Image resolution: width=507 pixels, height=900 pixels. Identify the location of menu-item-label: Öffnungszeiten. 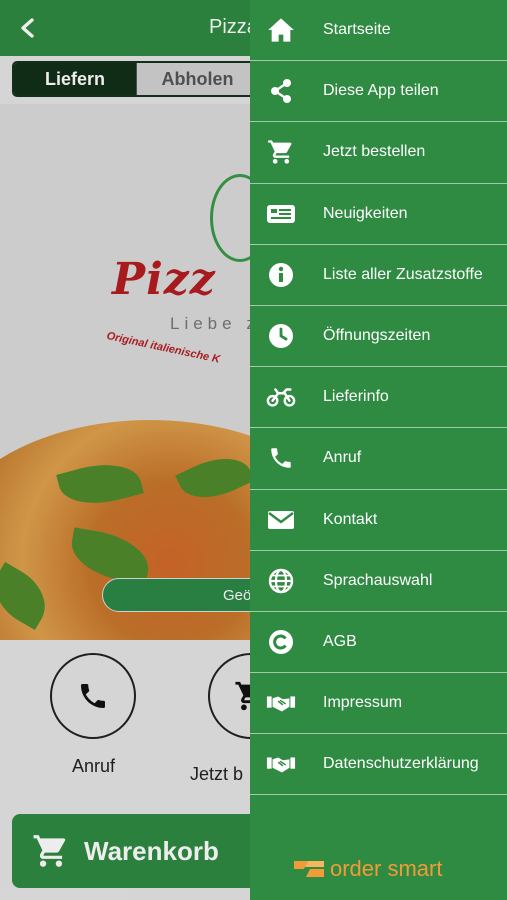
(377, 336).